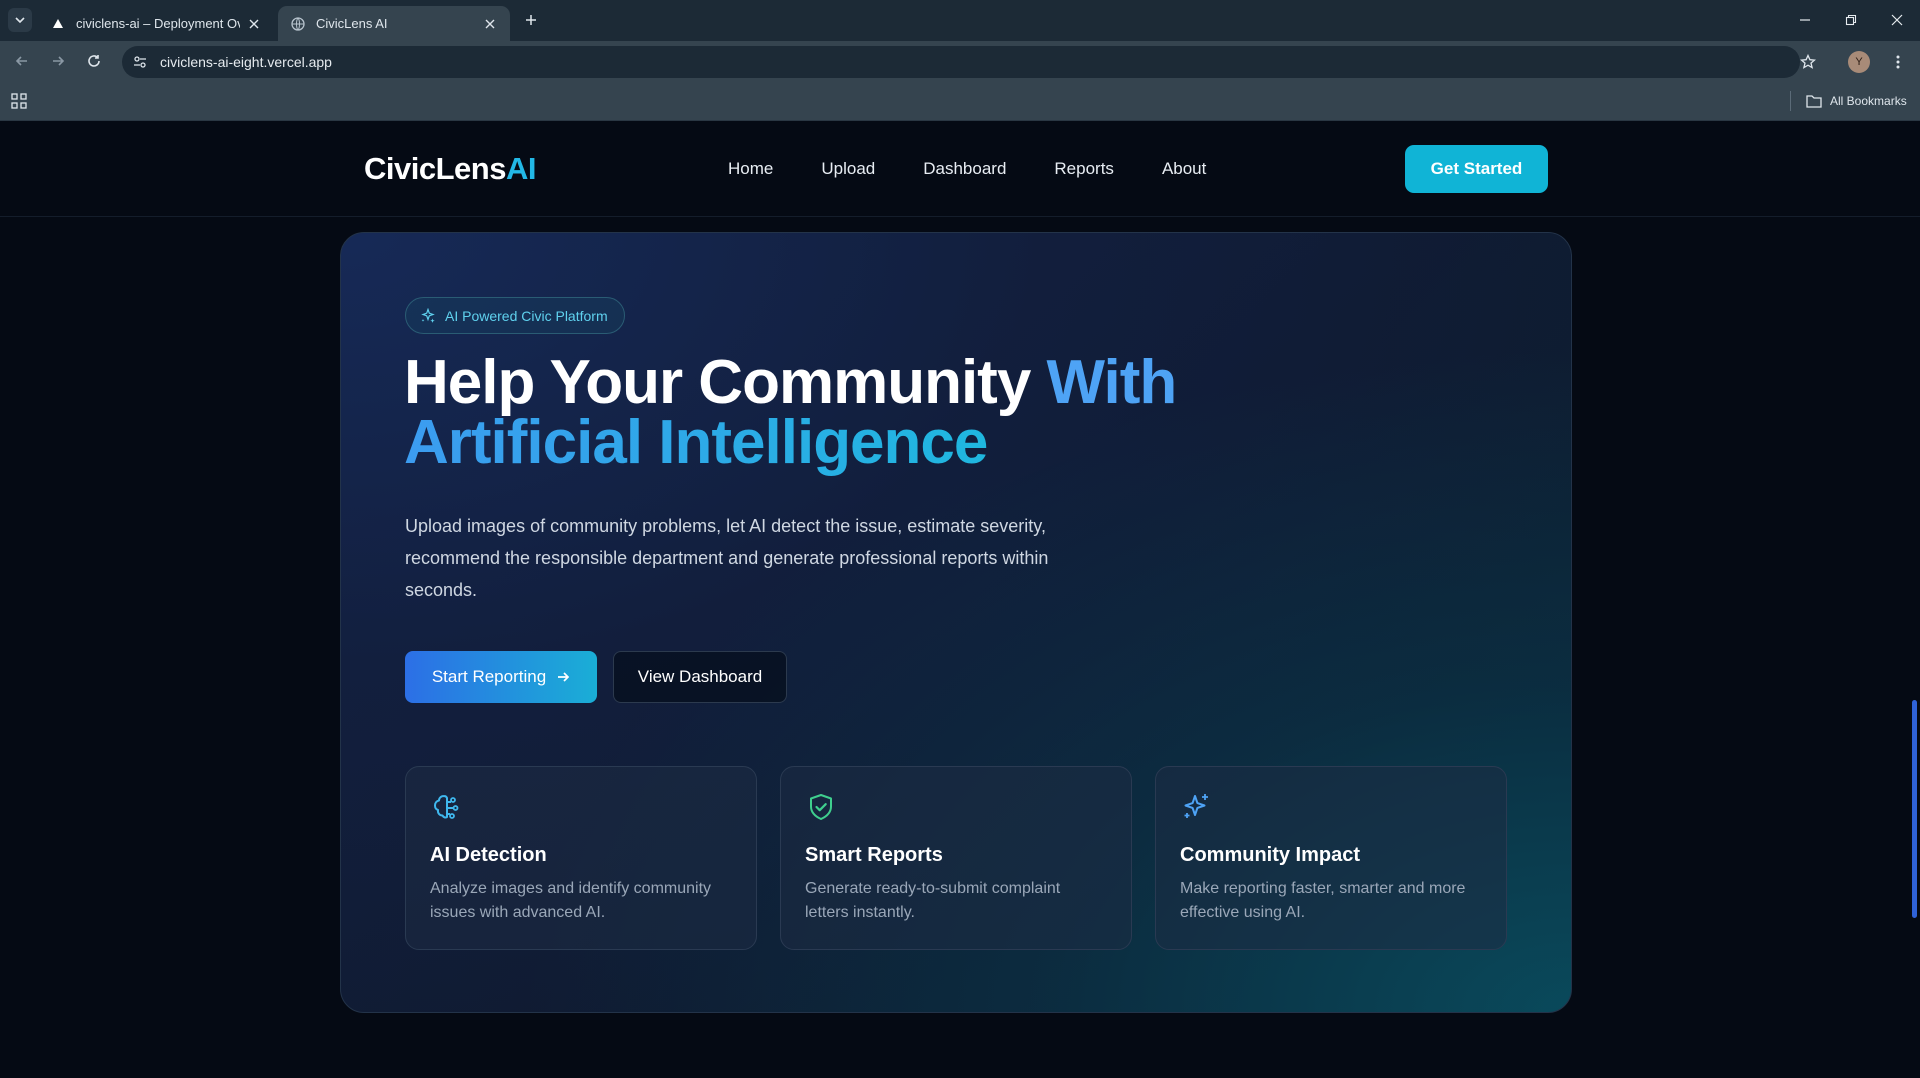  I want to click on reload-icon, so click(94, 61).